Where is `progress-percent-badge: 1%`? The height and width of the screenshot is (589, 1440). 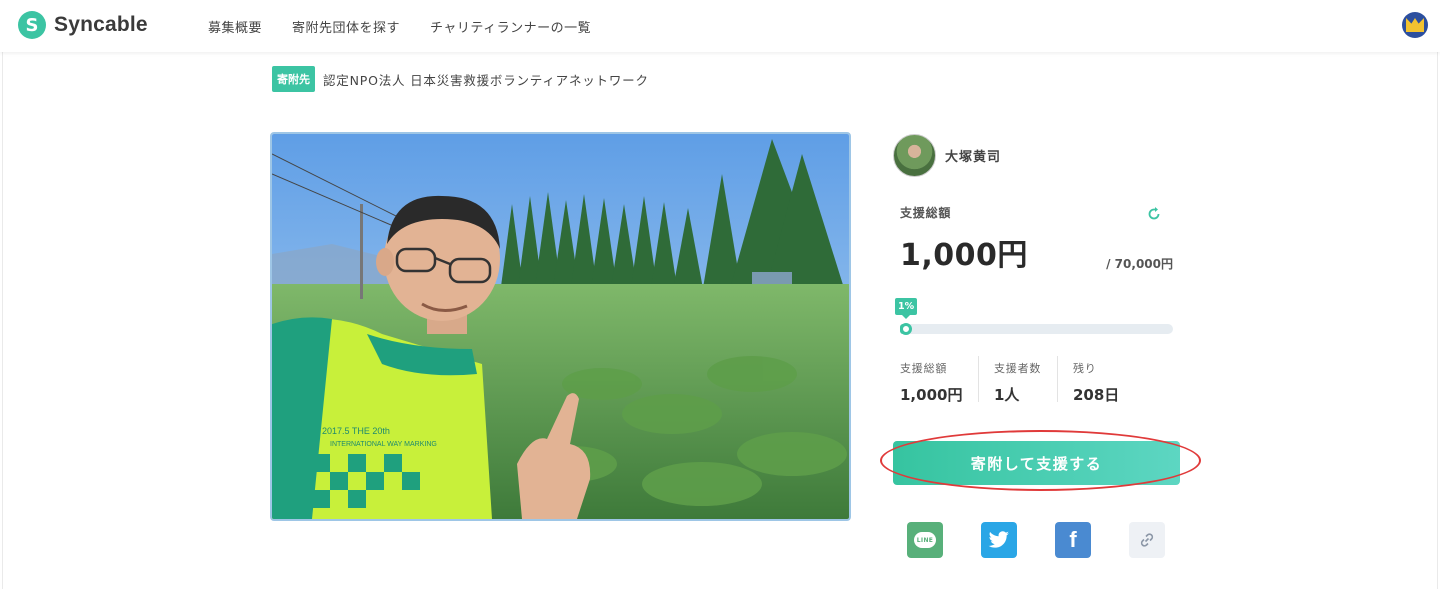 progress-percent-badge: 1% is located at coordinates (906, 308).